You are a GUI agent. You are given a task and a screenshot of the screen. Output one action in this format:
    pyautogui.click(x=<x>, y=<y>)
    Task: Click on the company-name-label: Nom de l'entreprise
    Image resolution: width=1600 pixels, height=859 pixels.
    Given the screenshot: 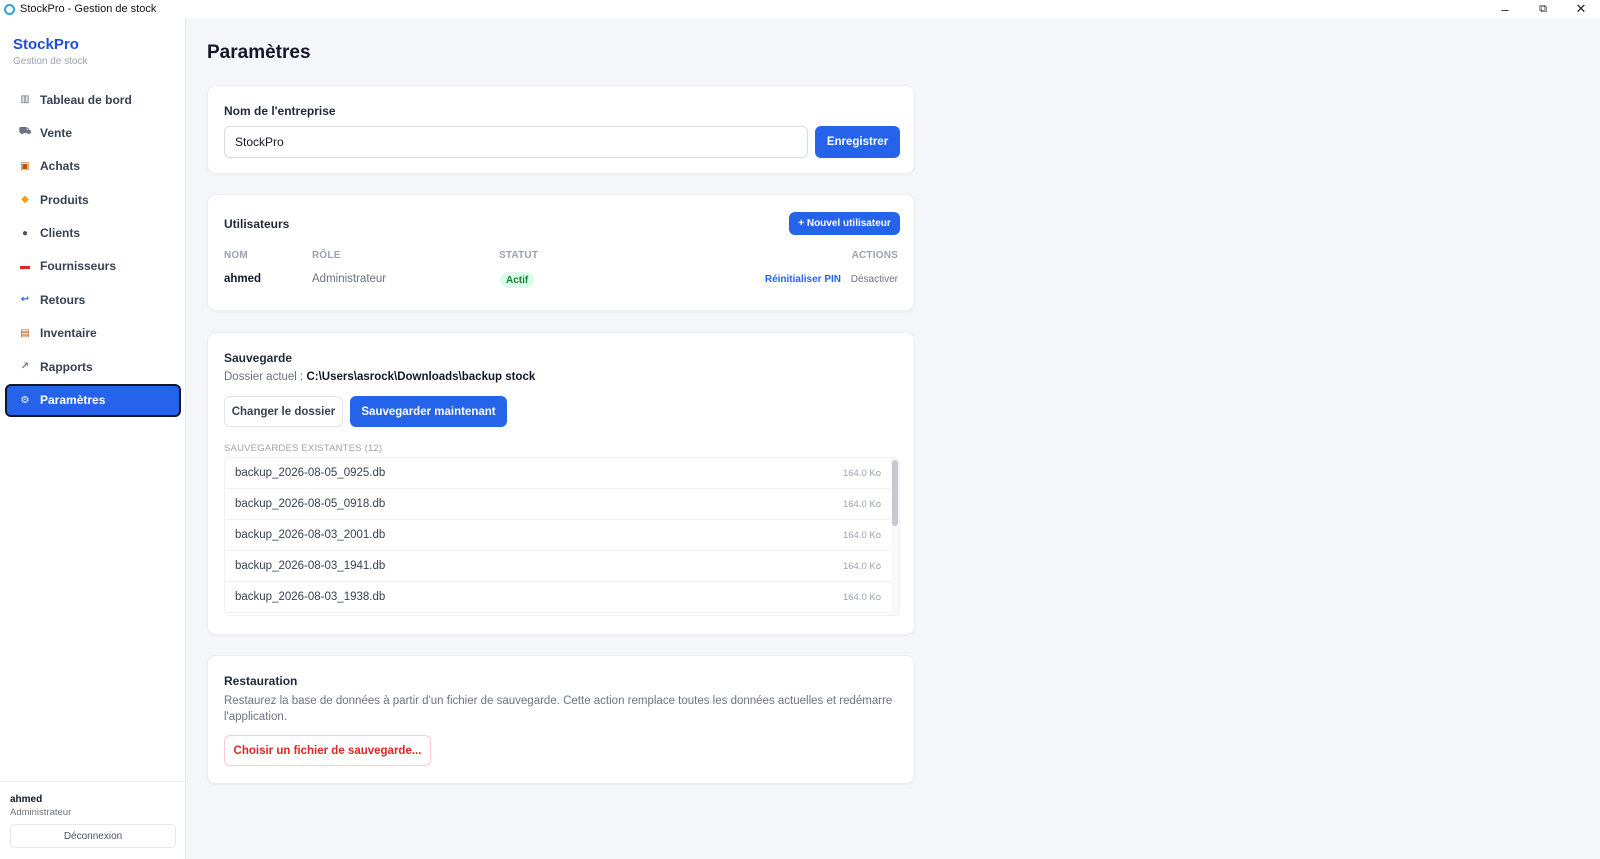 What is the action you would take?
    pyautogui.click(x=280, y=111)
    